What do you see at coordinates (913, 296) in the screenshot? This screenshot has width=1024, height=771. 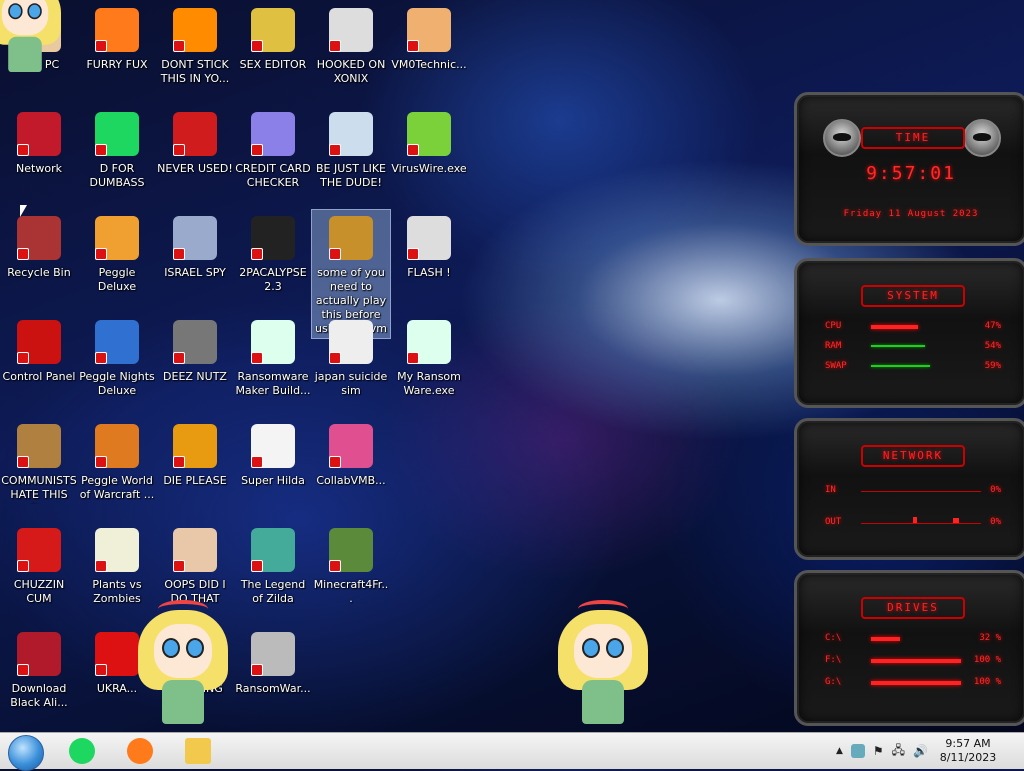 I see `system-panel-title: SYSTEM` at bounding box center [913, 296].